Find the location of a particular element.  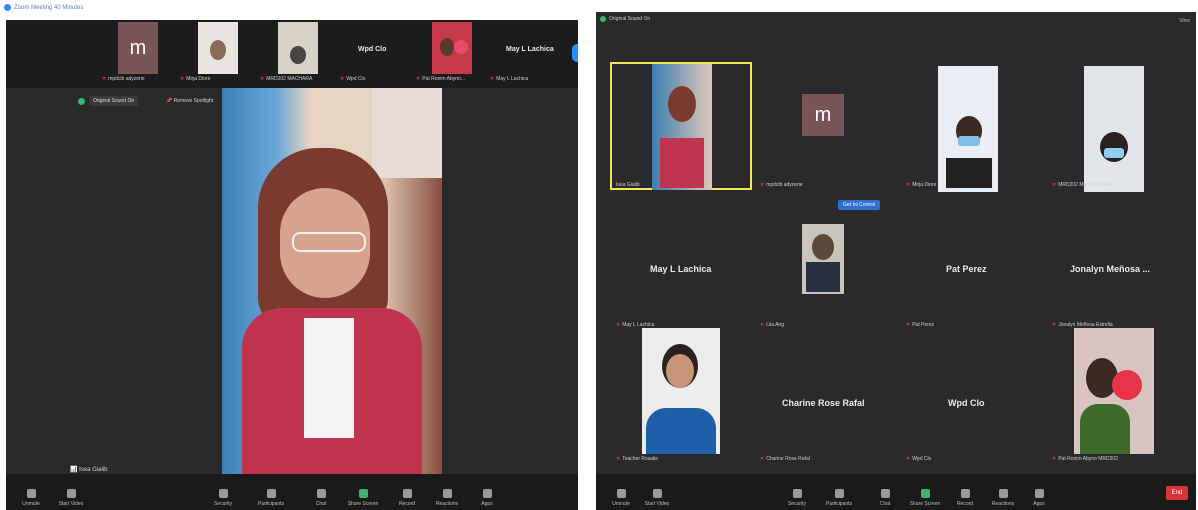

participant-name: ✕ Pat Ronim Abyno MRD202 is located at coordinates (1085, 459).